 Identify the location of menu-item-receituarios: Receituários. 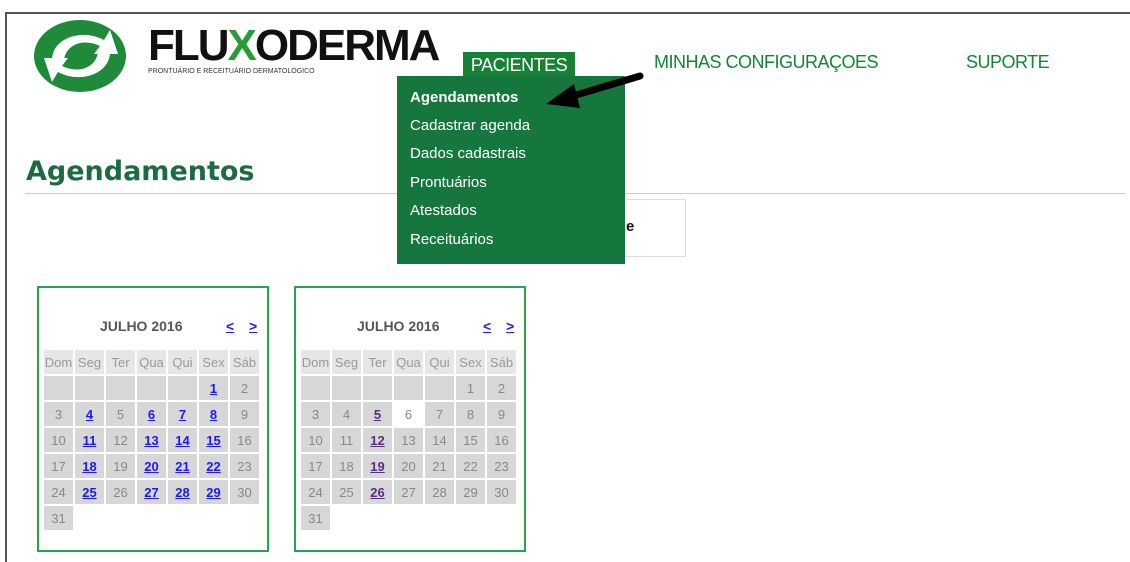
(451, 239).